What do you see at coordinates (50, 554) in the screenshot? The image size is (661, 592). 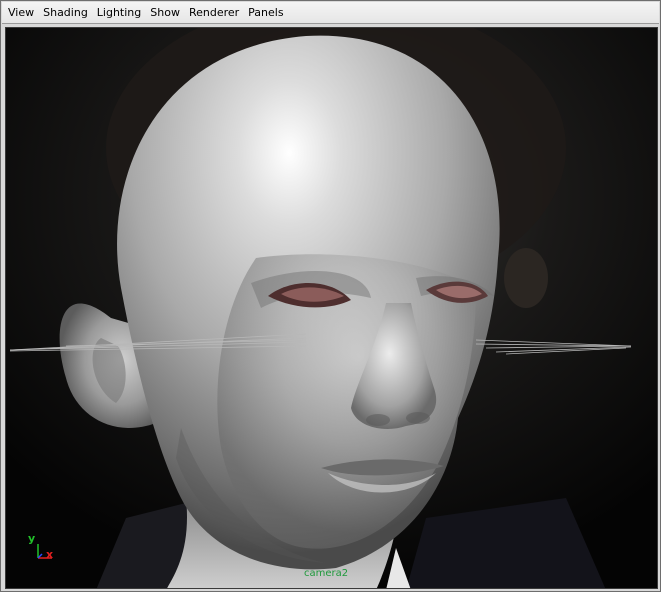 I see `axis-label-x: x` at bounding box center [50, 554].